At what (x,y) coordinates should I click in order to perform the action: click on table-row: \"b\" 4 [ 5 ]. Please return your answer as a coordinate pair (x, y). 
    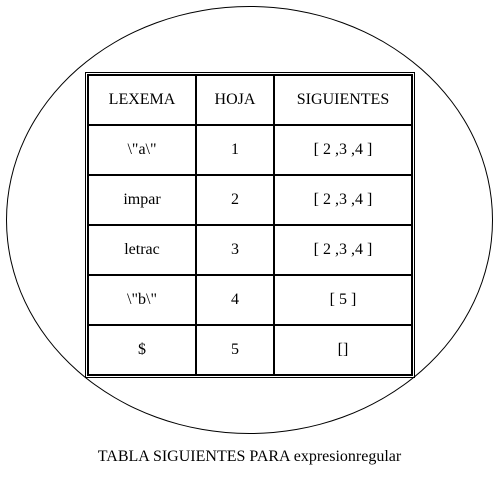
    Looking at the image, I should click on (250, 300).